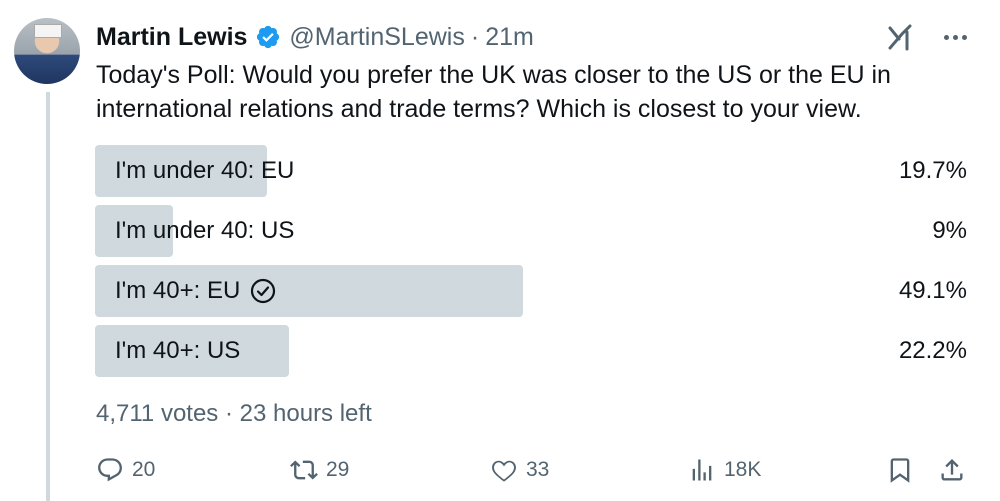 This screenshot has width=1000, height=501. What do you see at coordinates (305, 413) in the screenshot?
I see `poll-time-left: 23 hours left` at bounding box center [305, 413].